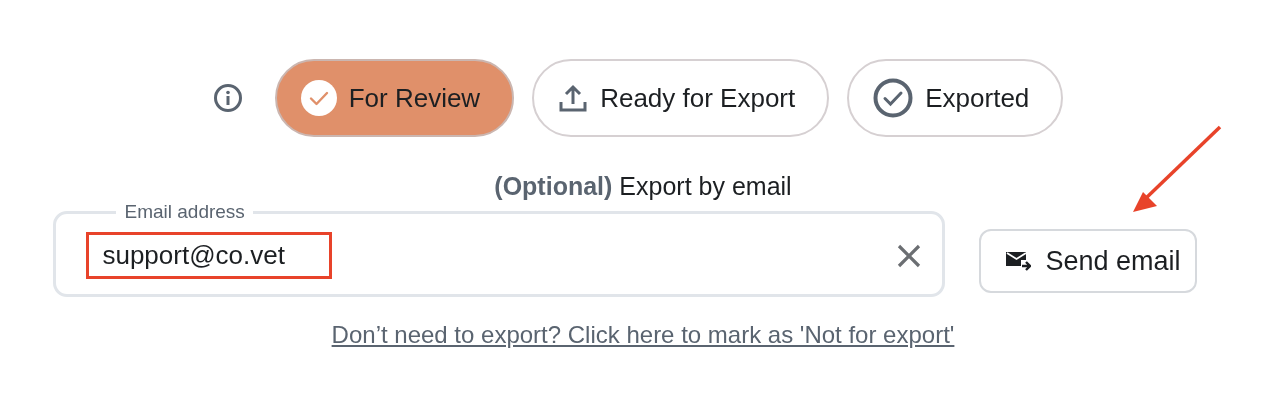 Image resolution: width=1286 pixels, height=406 pixels. What do you see at coordinates (705, 186) in the screenshot?
I see `section-heading: Export by email` at bounding box center [705, 186].